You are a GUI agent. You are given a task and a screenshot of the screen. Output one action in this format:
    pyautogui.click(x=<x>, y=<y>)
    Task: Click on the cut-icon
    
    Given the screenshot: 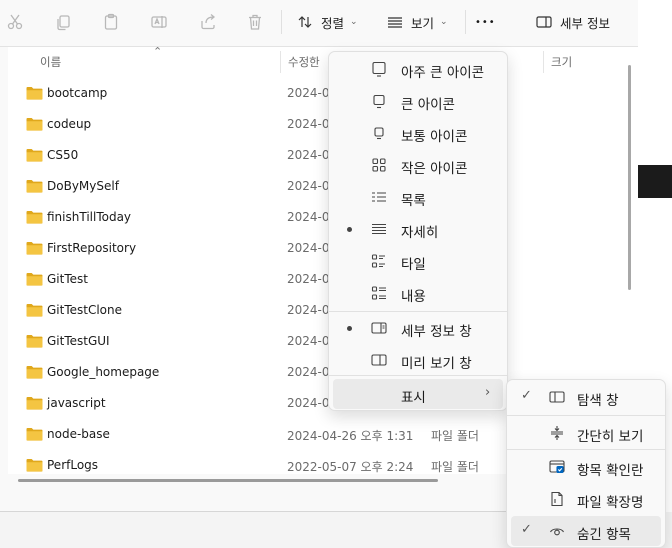 What is the action you would take?
    pyautogui.click(x=15, y=22)
    